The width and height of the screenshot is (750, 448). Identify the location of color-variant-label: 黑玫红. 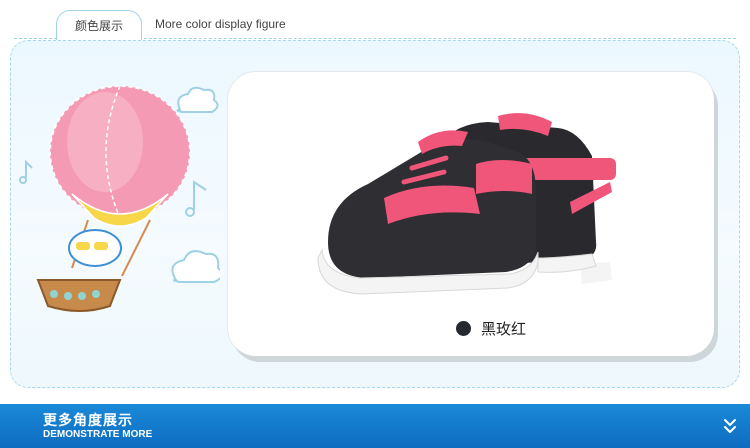
(504, 329).